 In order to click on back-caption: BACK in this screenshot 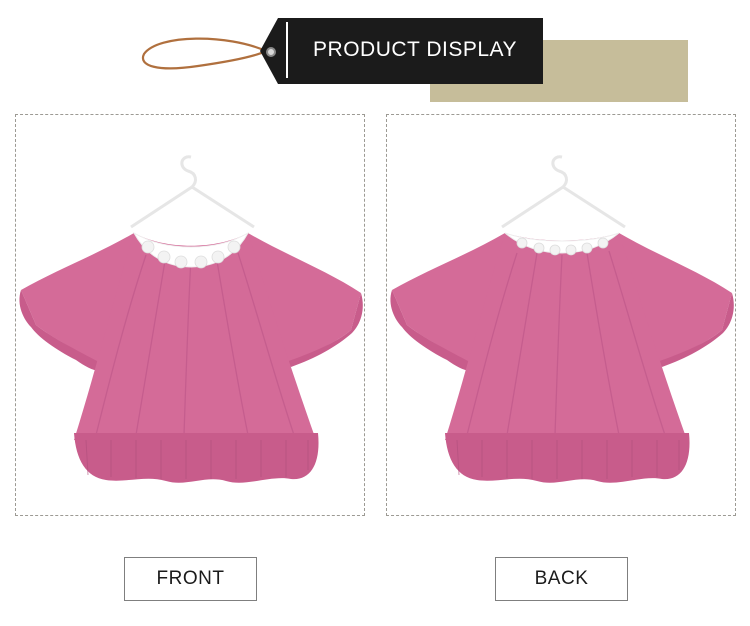, I will do `click(561, 579)`.